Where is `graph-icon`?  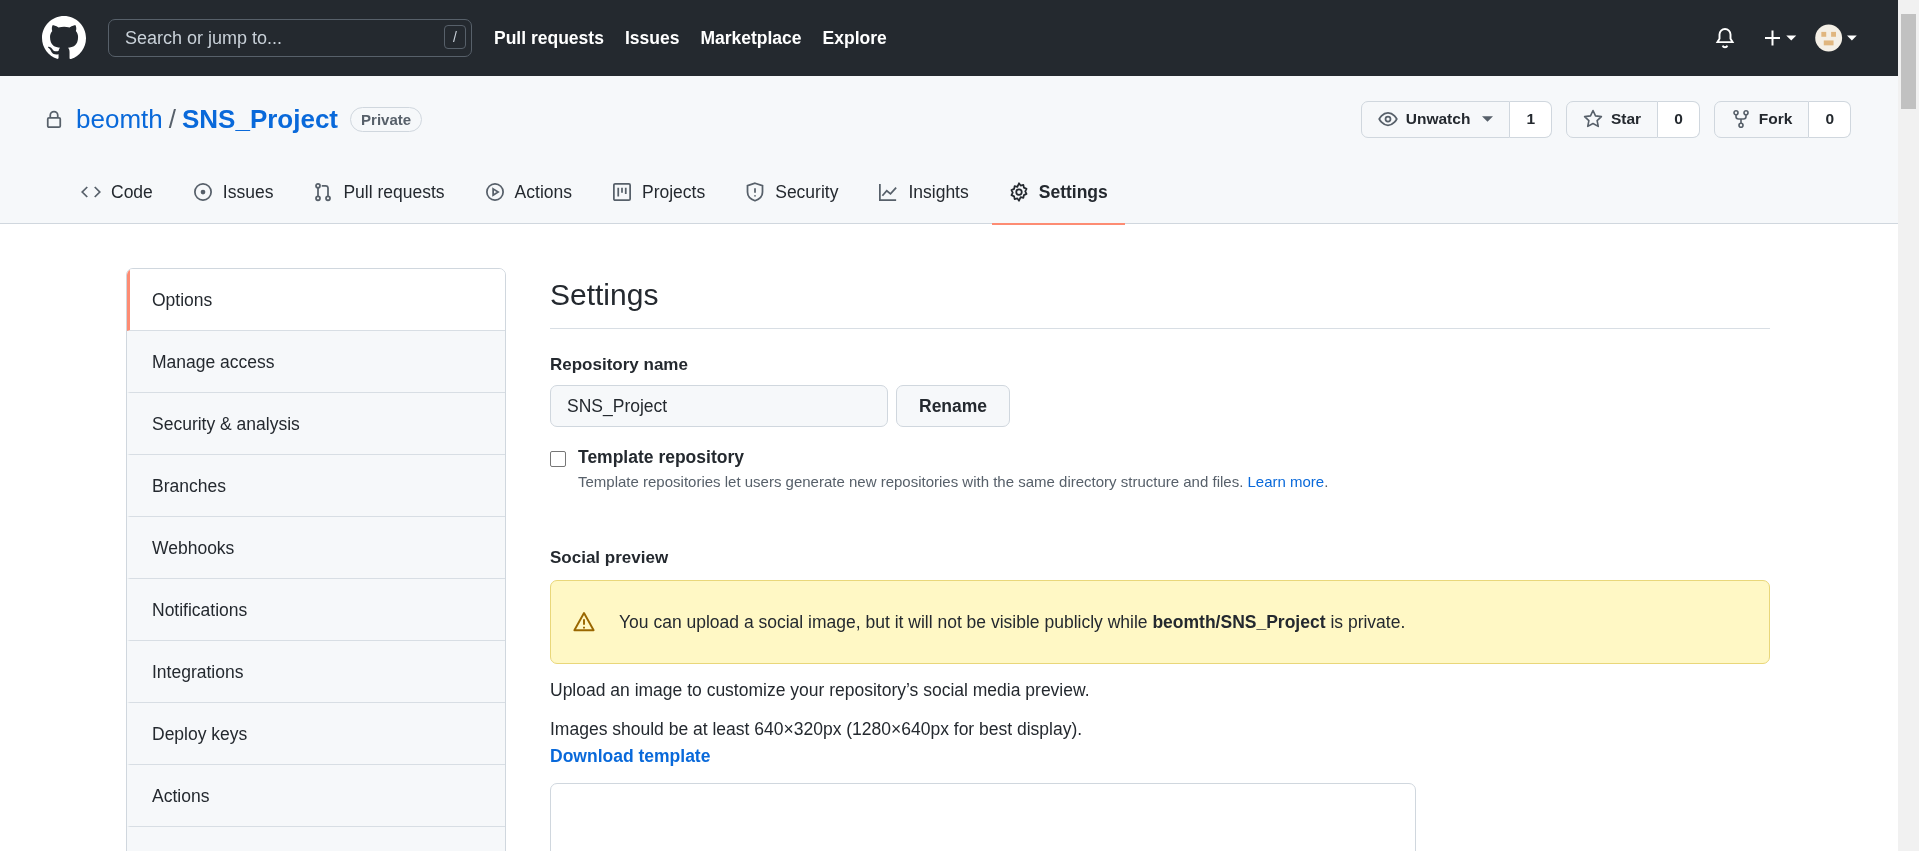
graph-icon is located at coordinates (888, 192).